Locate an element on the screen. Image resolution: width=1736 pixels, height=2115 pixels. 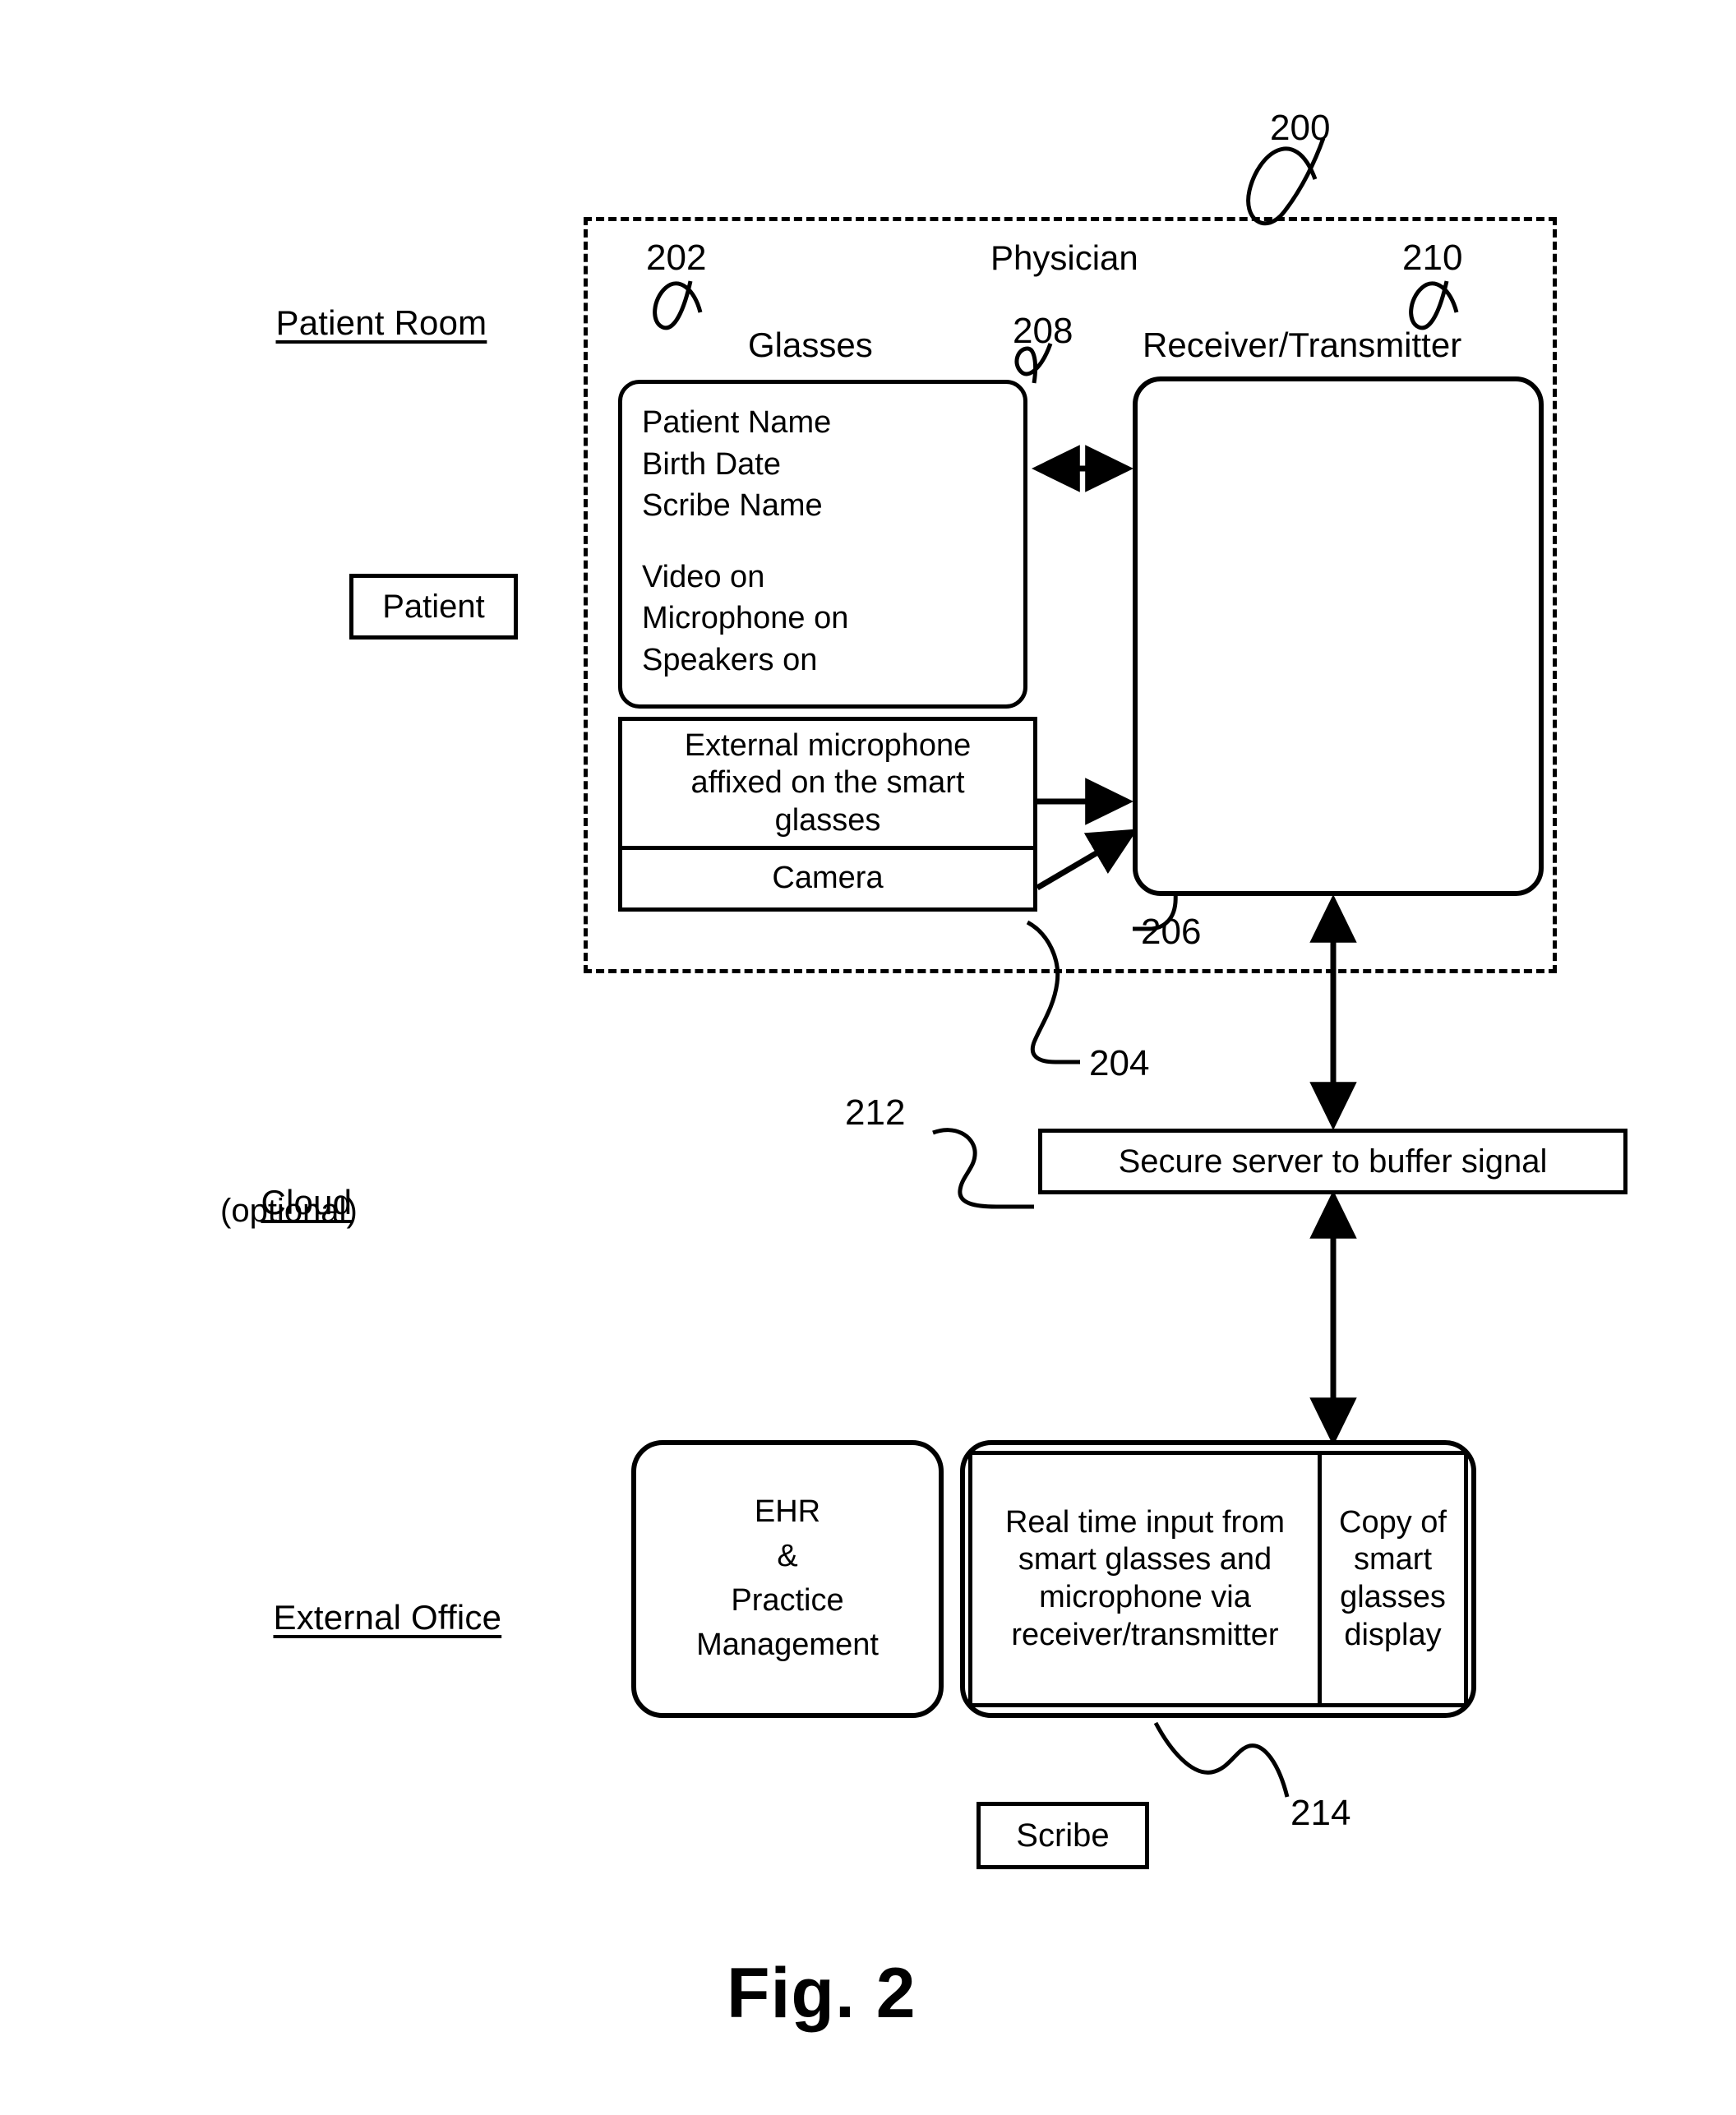
ref-numeral-206: 206 is located at coordinates (1172, 932).